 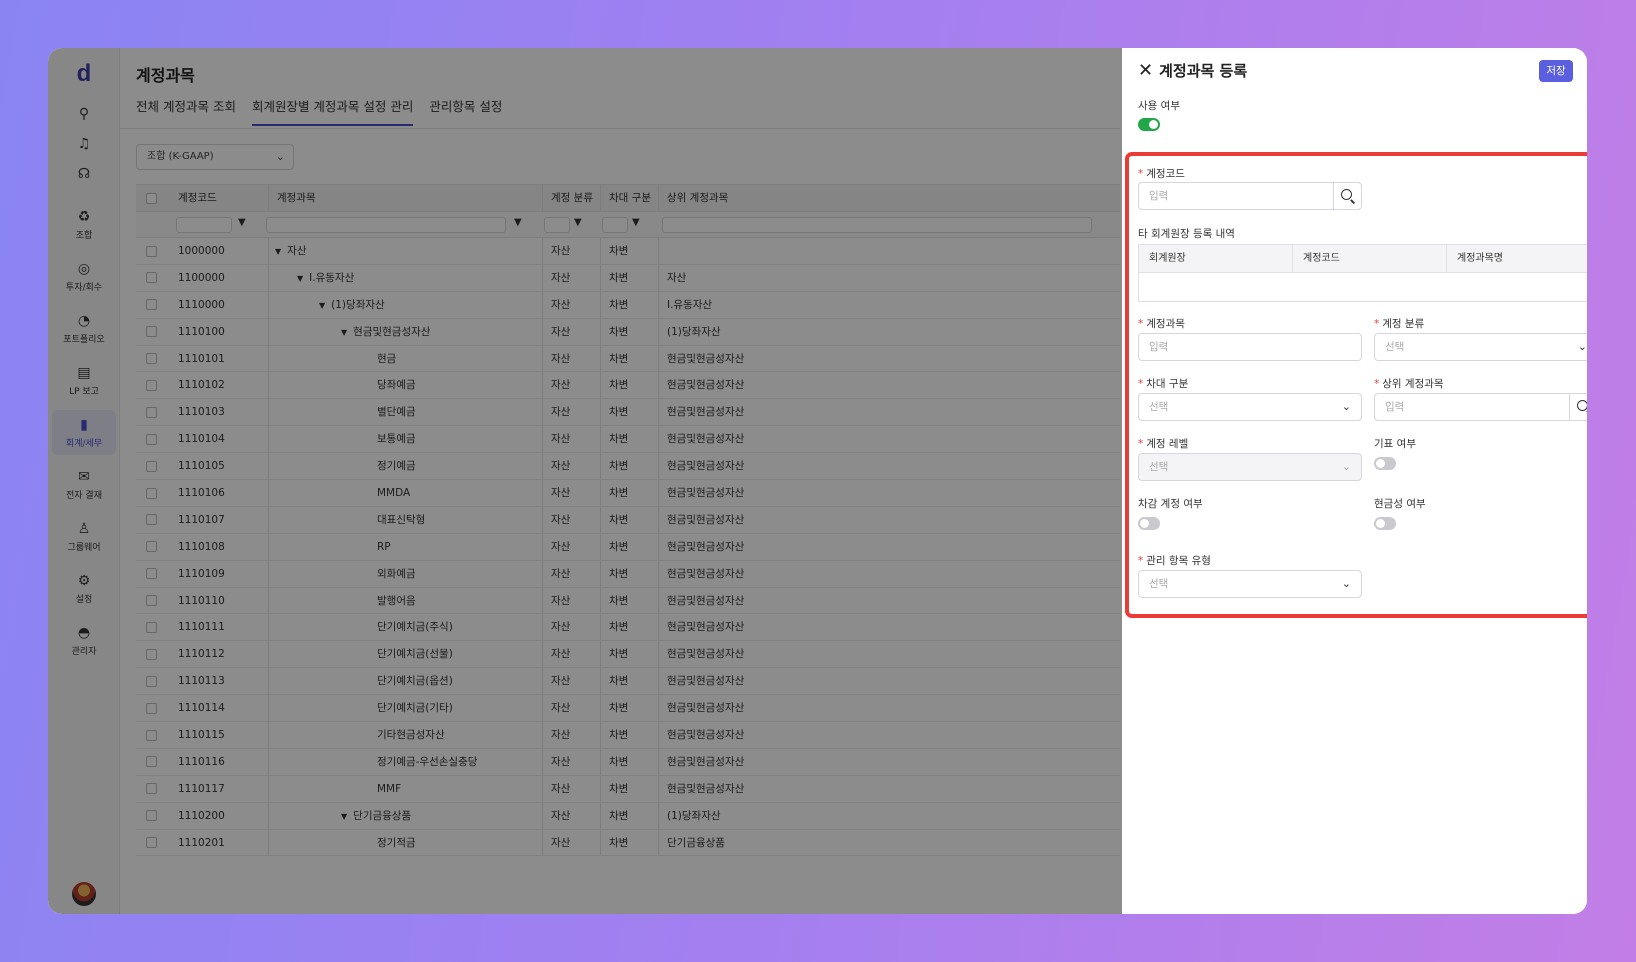 I want to click on account-name-input: 입력, so click(x=1250, y=347).